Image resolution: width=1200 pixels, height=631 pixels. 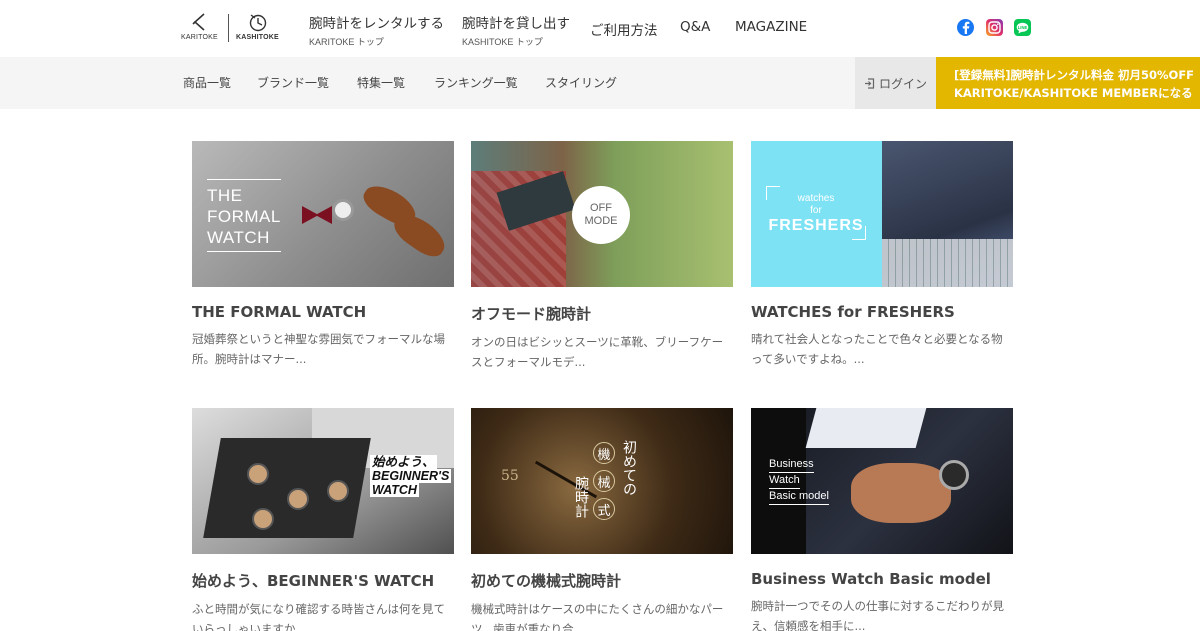 I want to click on nav-qa: Q&A, so click(x=695, y=27).